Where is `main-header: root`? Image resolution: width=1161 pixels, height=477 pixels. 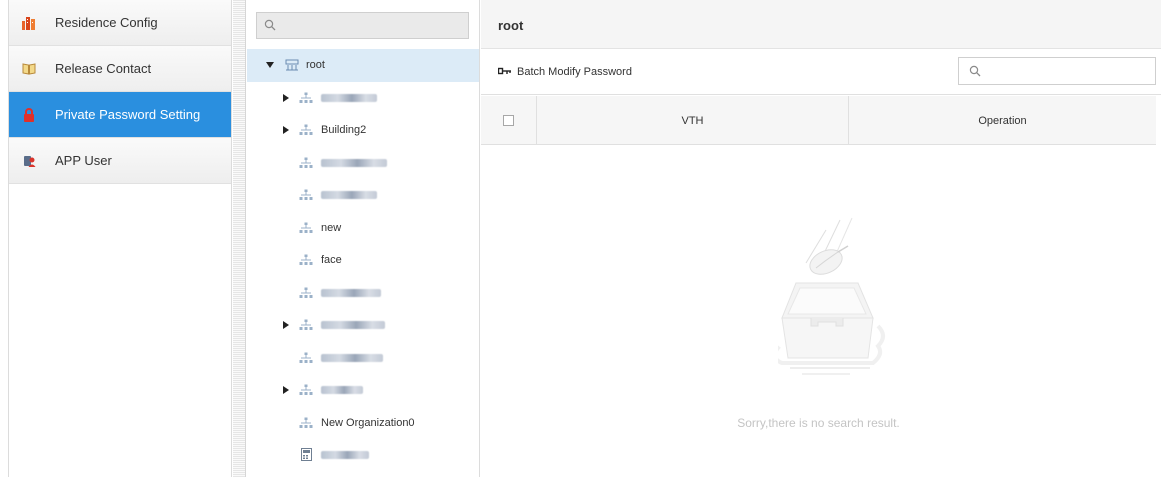
main-header: root is located at coordinates (821, 24).